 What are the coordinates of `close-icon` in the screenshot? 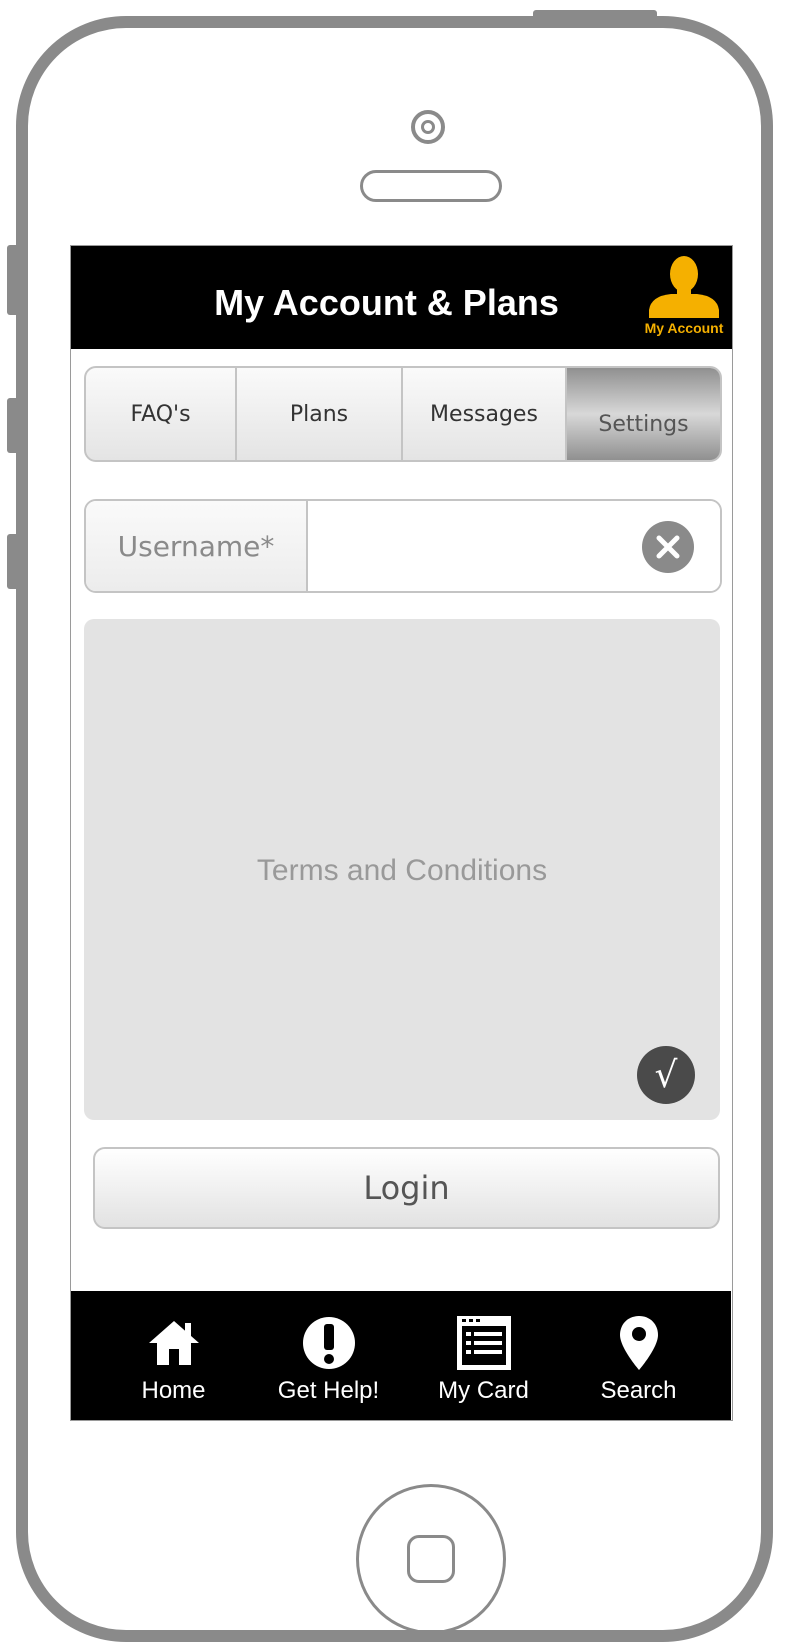 It's located at (668, 547).